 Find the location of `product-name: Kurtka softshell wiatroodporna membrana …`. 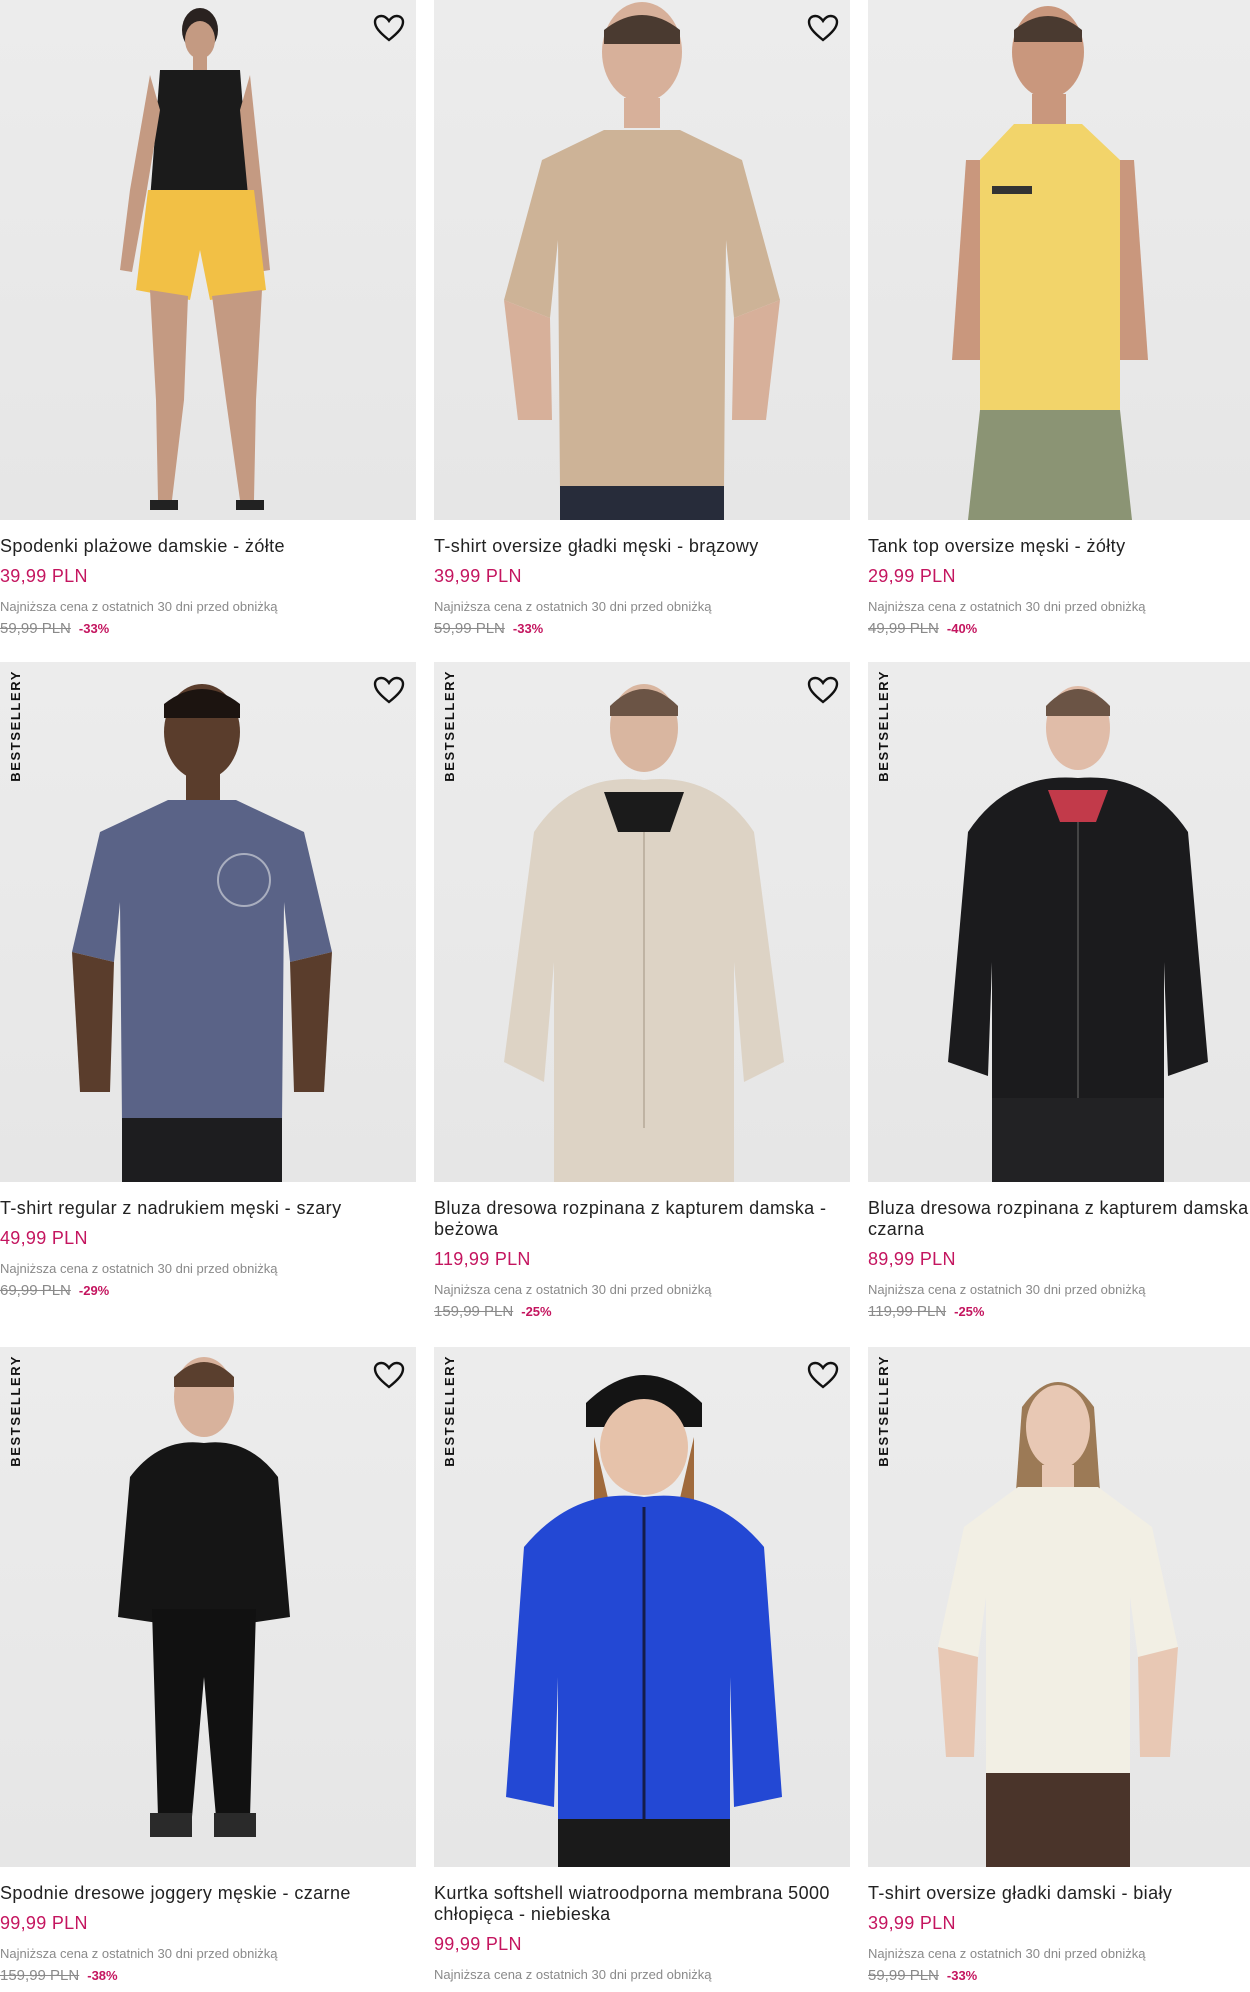

product-name: Kurtka softshell wiatroodporna membrana … is located at coordinates (642, 1904).